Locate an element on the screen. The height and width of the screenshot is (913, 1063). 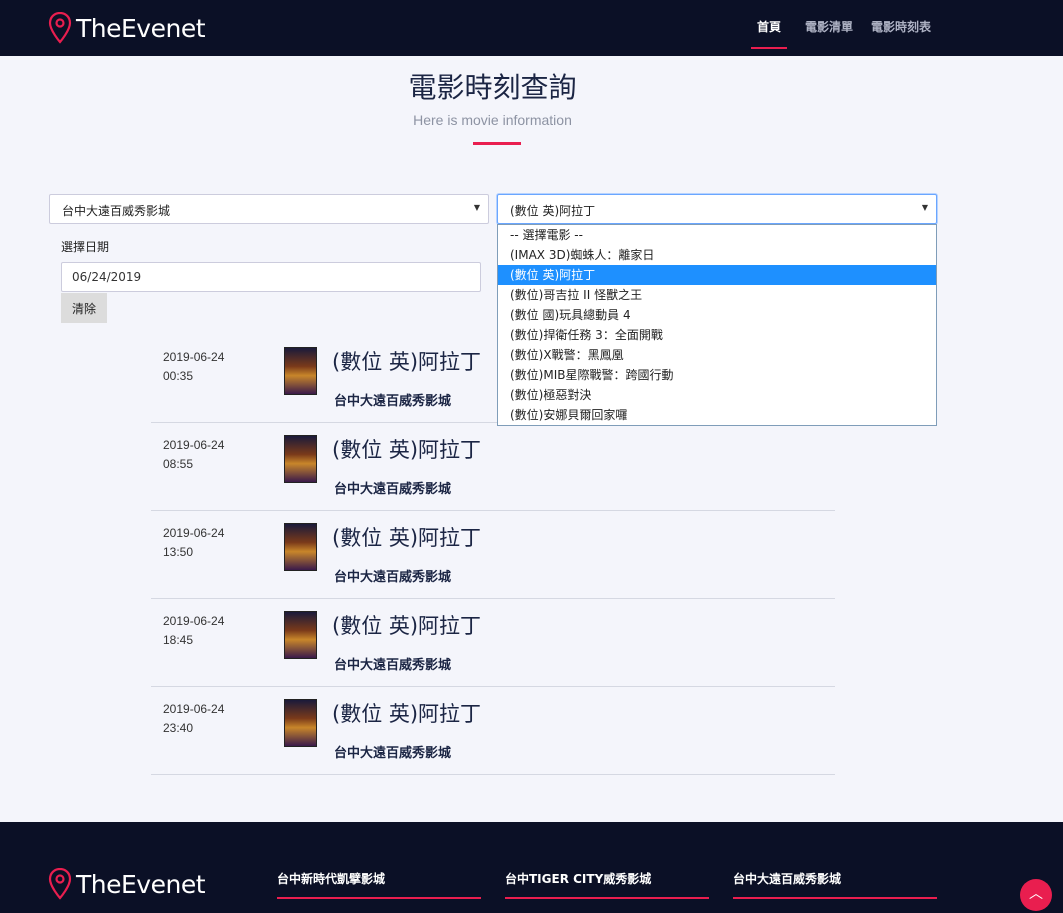
date-input: 06/24/2019 is located at coordinates (271, 277).